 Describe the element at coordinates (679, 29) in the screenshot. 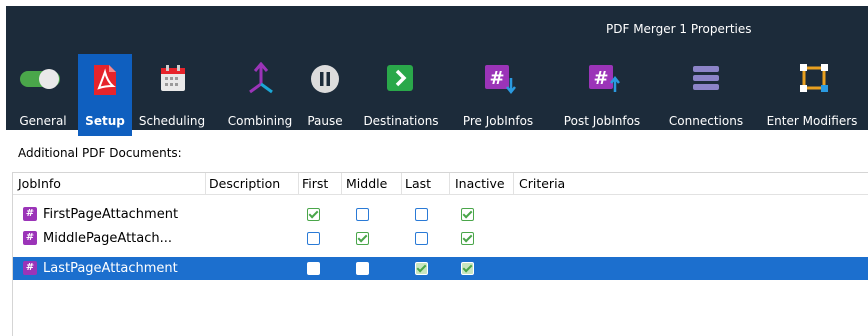

I see `window-title: PDF Merger 1 Properties` at that location.